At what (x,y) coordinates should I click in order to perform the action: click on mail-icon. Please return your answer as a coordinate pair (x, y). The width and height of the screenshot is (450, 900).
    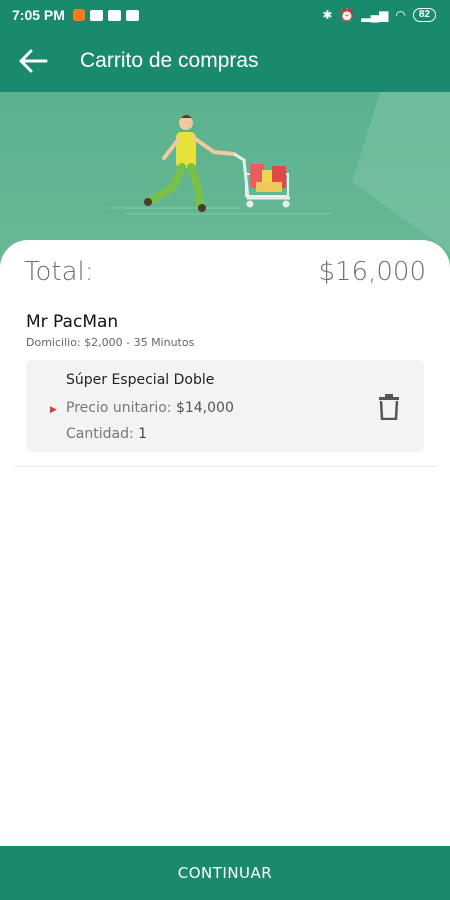
    Looking at the image, I should click on (114, 15).